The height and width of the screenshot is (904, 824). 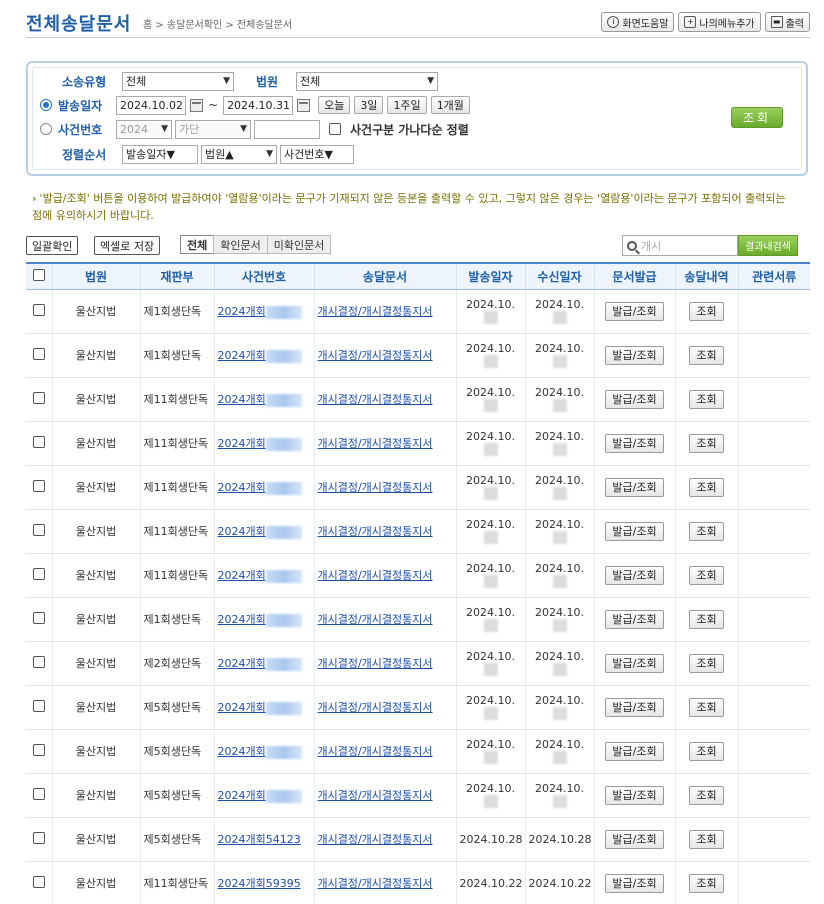 I want to click on result-search-input: 개시, so click(x=680, y=245).